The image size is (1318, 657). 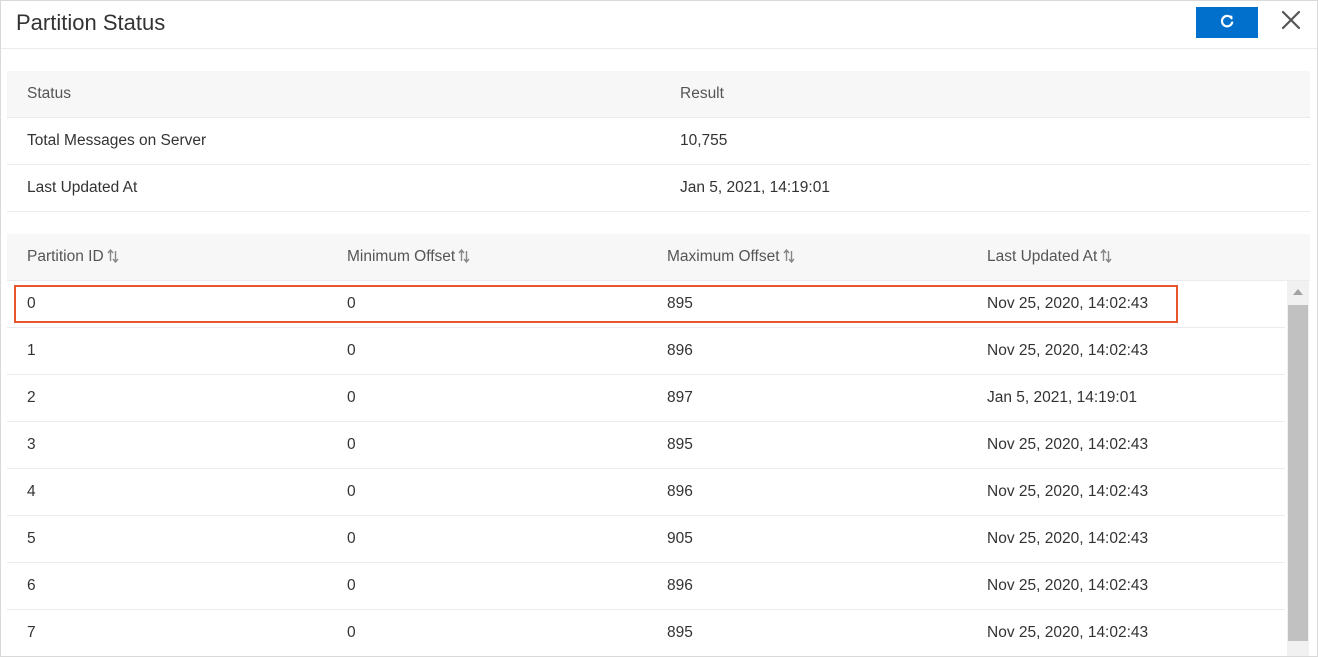 I want to click on column-header-label: Last Updated At, so click(x=1042, y=256).